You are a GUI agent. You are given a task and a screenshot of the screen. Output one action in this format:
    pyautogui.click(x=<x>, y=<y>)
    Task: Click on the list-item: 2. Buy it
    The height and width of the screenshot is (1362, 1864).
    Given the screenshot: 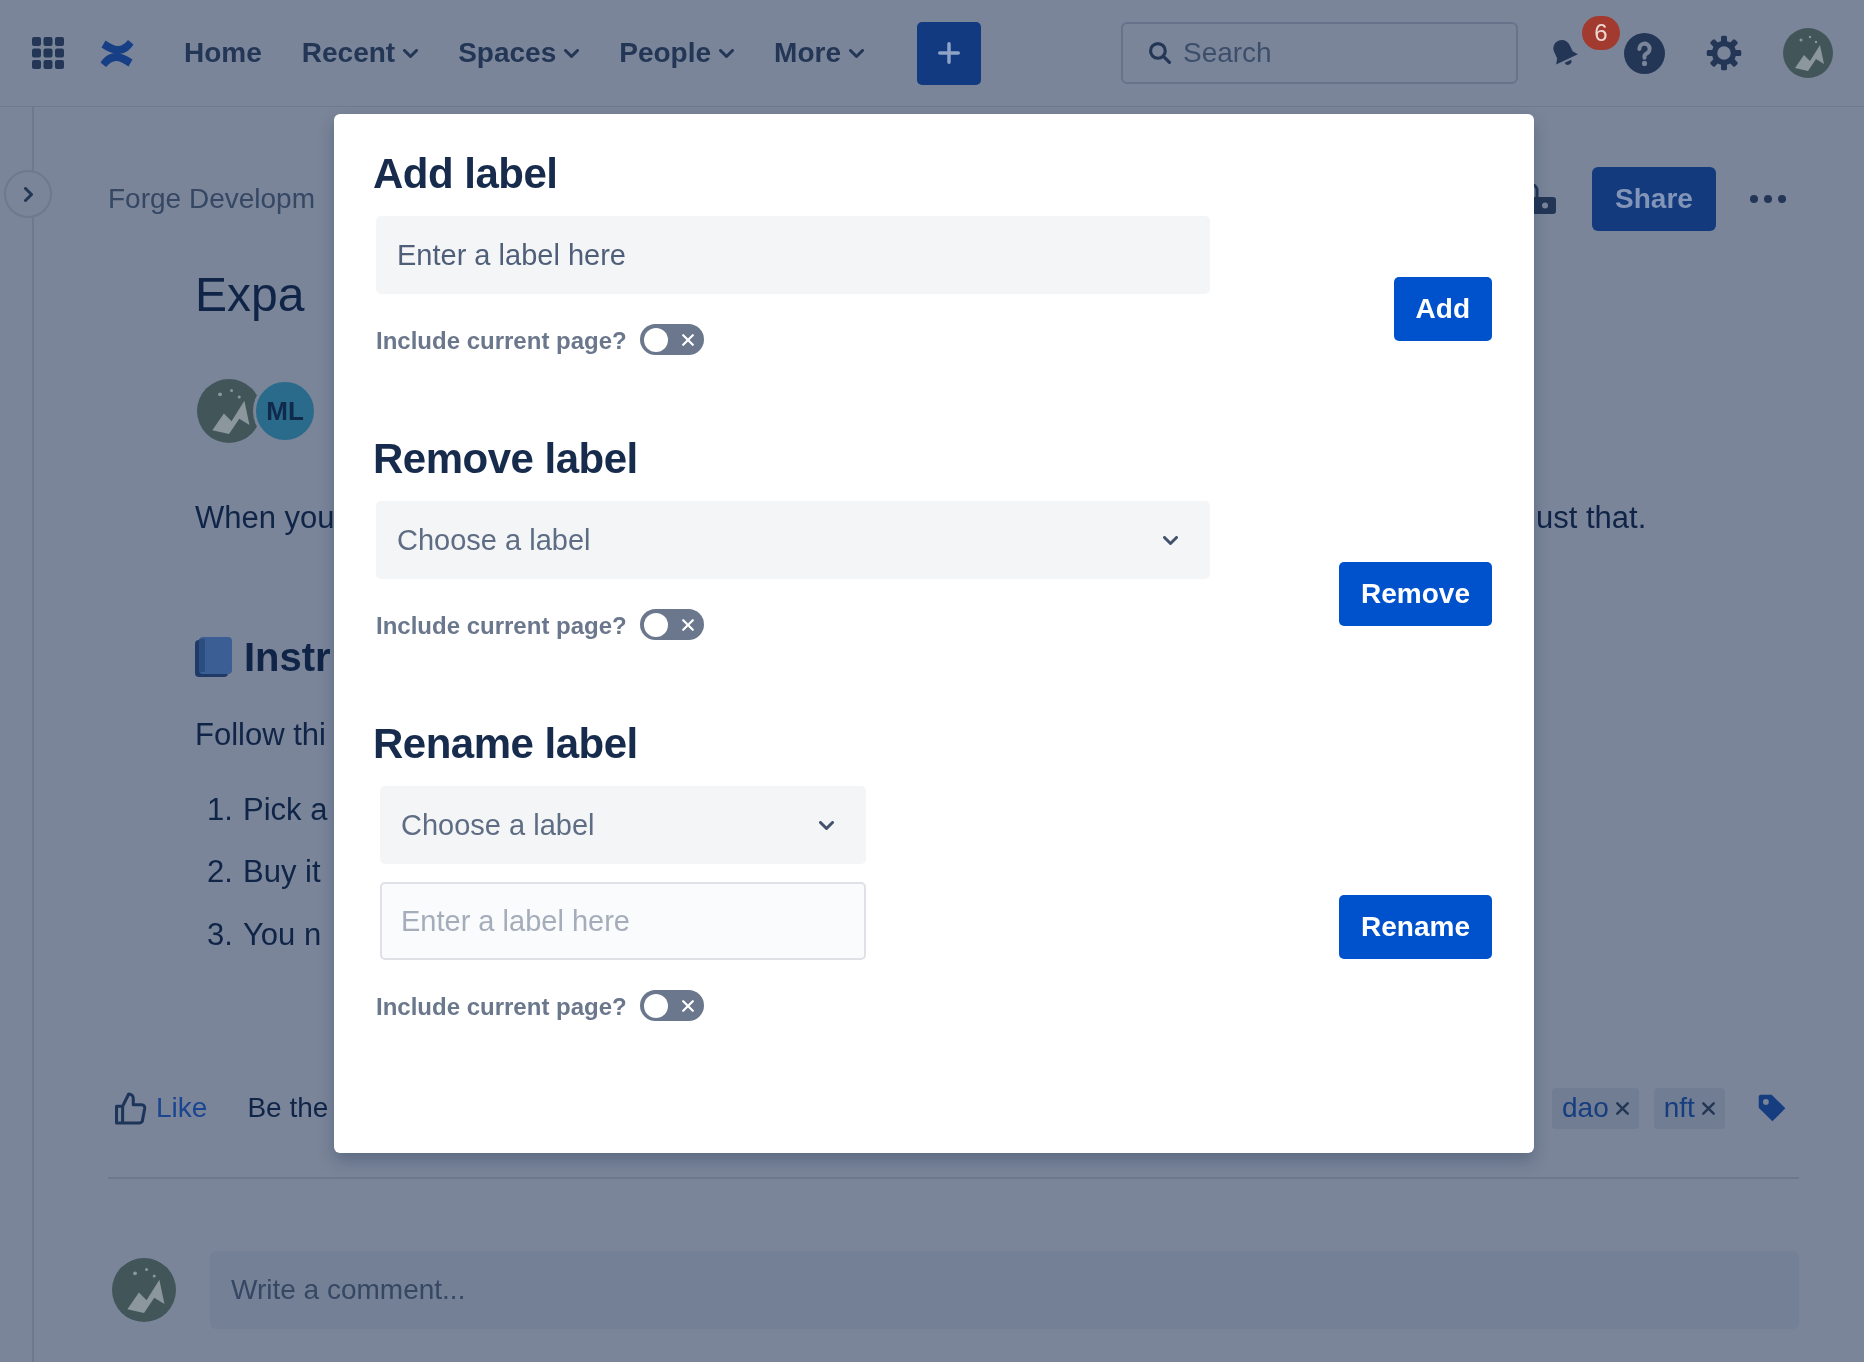 What is the action you would take?
    pyautogui.click(x=264, y=872)
    